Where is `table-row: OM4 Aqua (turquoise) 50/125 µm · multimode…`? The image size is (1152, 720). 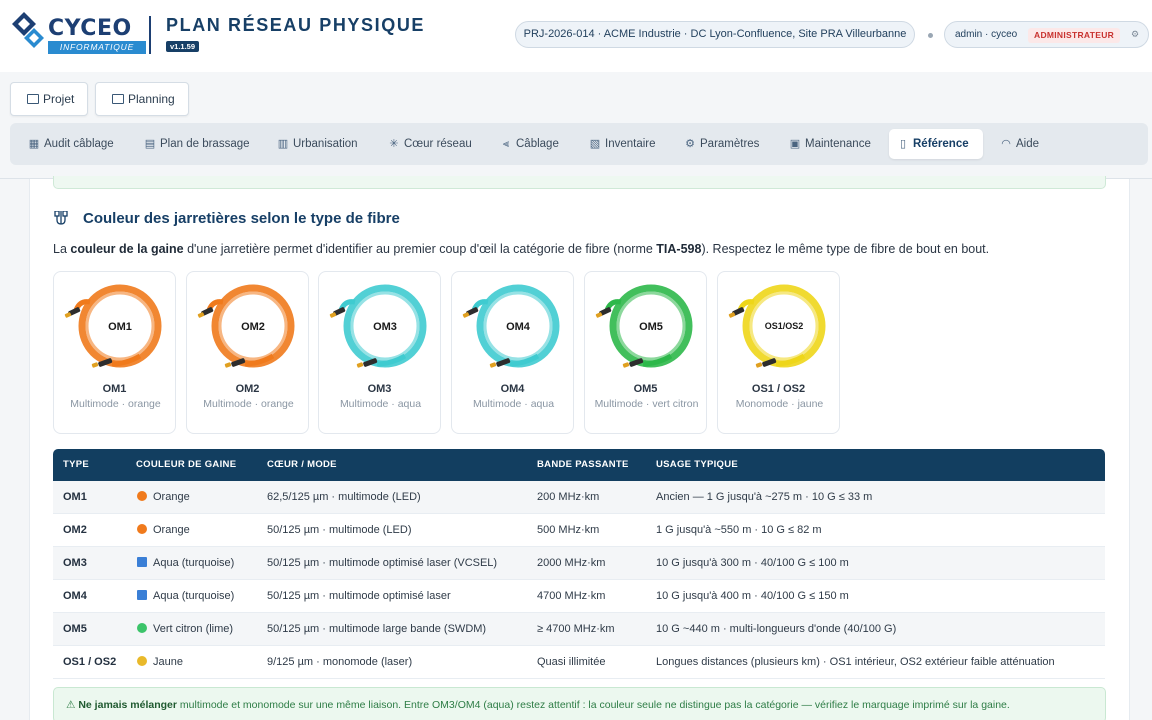 table-row: OM4 Aqua (turquoise) 50/125 µm · multimode… is located at coordinates (579, 596).